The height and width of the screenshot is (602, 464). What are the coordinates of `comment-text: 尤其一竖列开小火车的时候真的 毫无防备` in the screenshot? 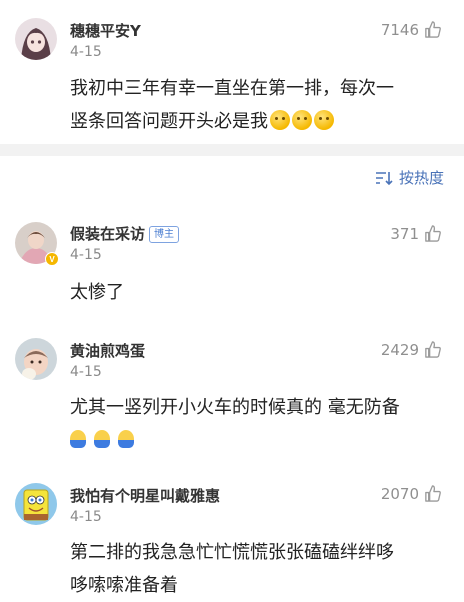 It's located at (258, 424).